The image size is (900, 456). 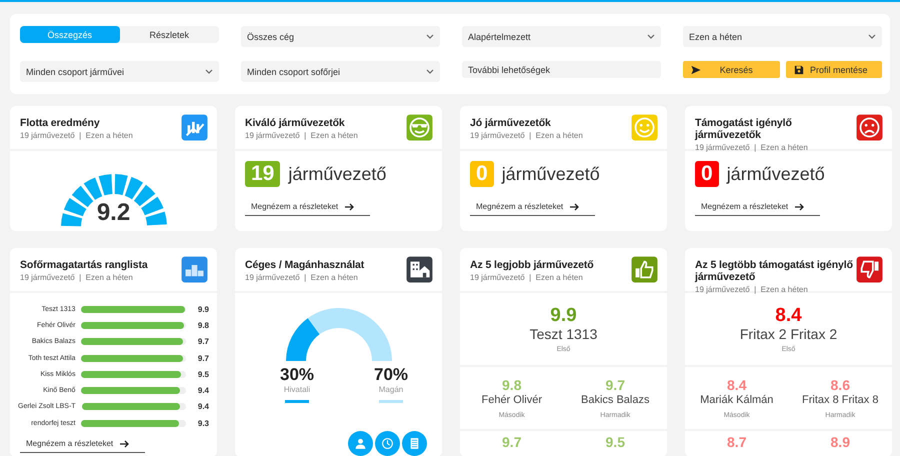 What do you see at coordinates (202, 309) in the screenshot?
I see `score-value: 9.9` at bounding box center [202, 309].